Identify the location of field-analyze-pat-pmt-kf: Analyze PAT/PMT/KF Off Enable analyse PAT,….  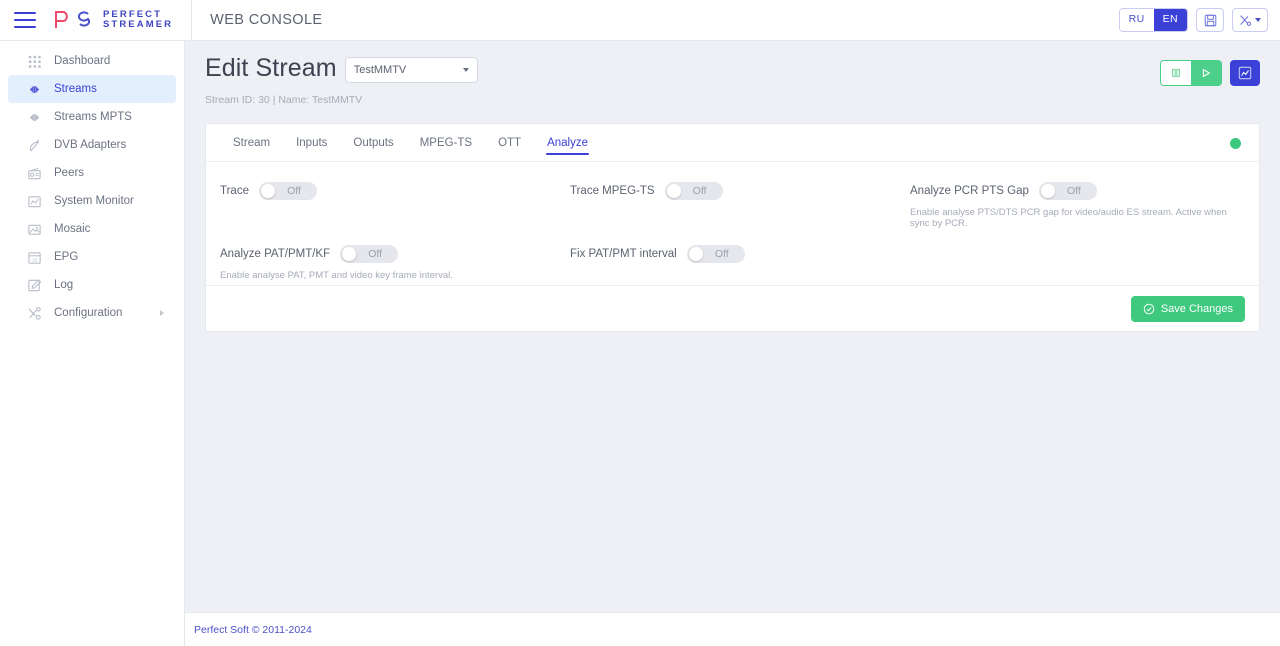
(395, 263).